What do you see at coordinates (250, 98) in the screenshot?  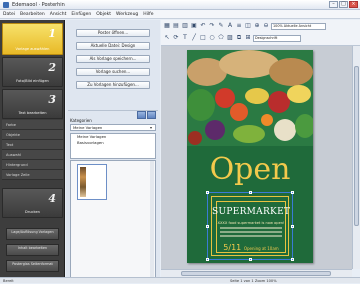 I see `vegetable-photo` at bounding box center [250, 98].